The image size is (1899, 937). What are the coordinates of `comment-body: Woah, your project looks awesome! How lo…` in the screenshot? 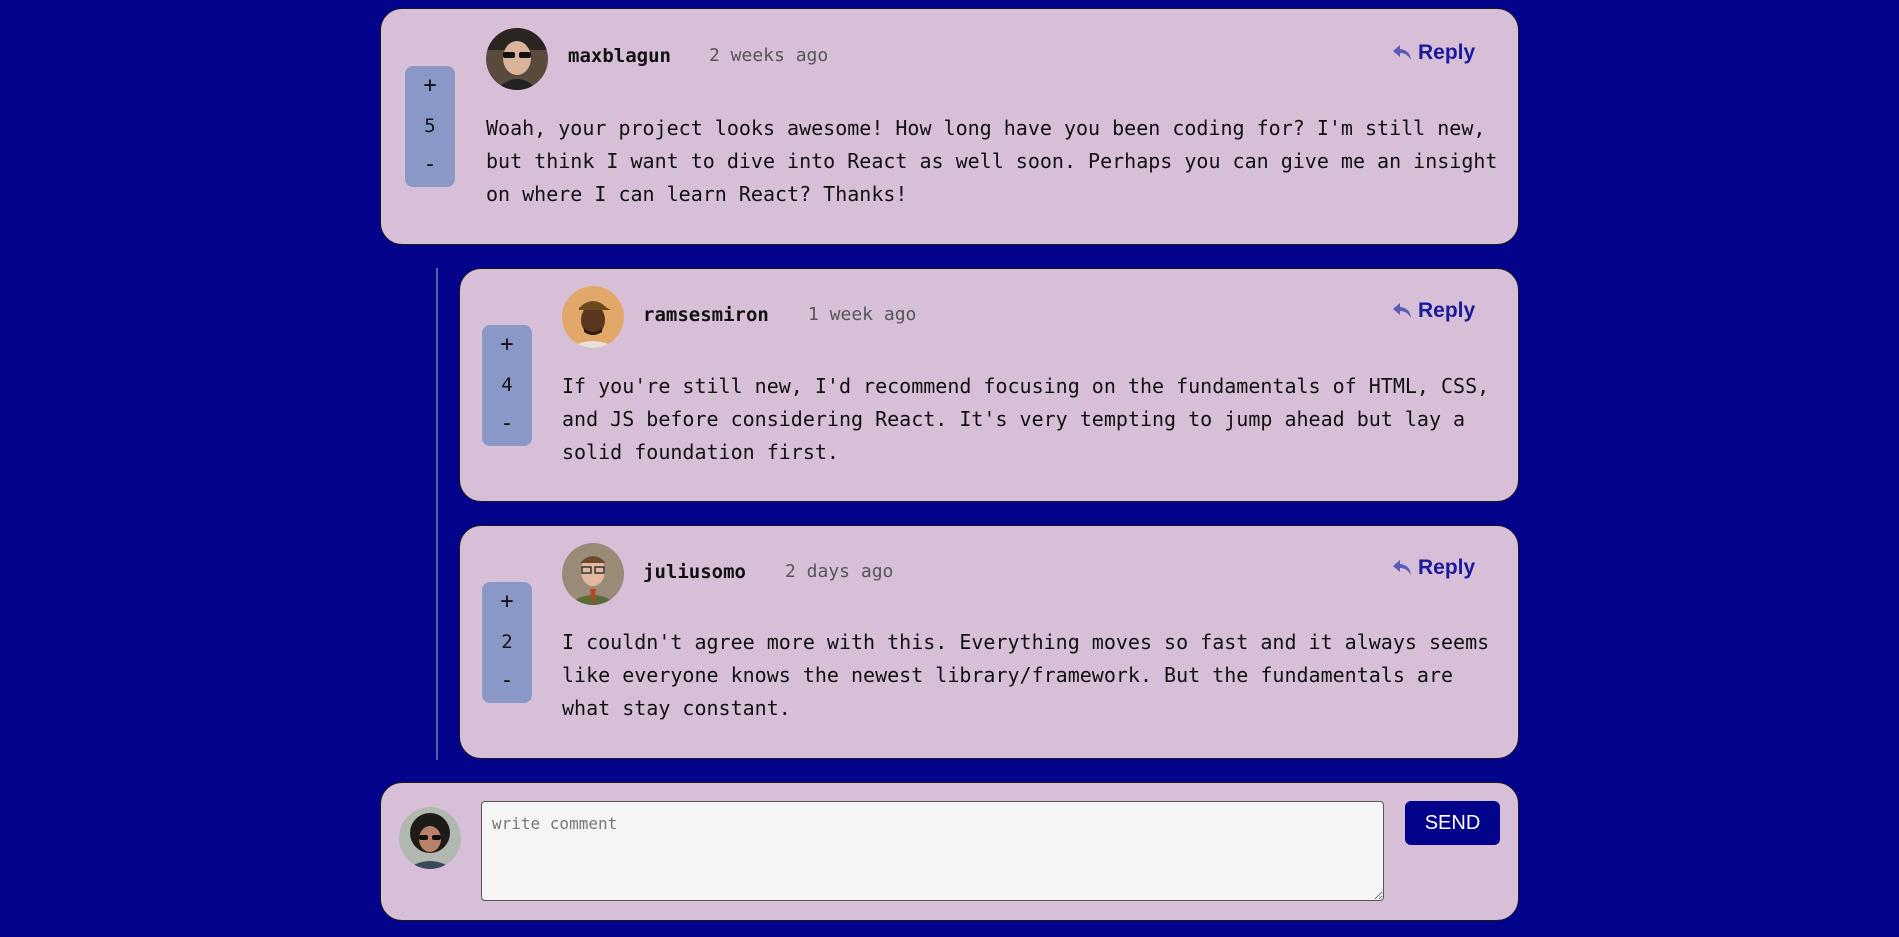 It's located at (998, 161).